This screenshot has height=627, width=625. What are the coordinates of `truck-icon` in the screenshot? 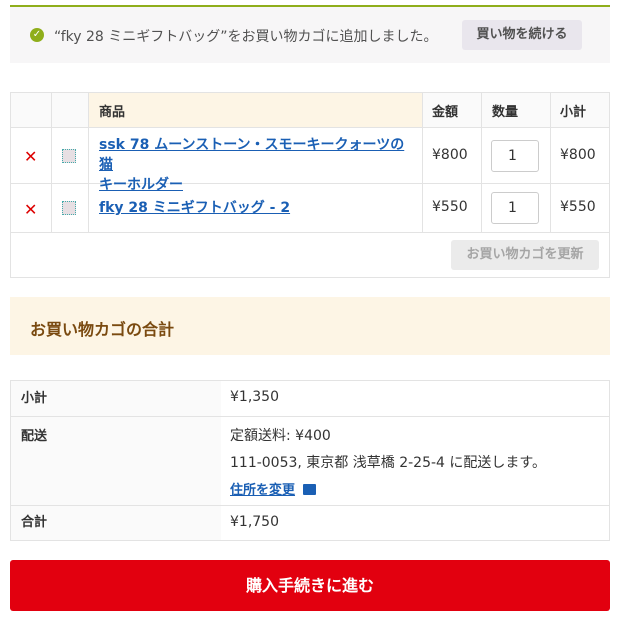 It's located at (310, 489).